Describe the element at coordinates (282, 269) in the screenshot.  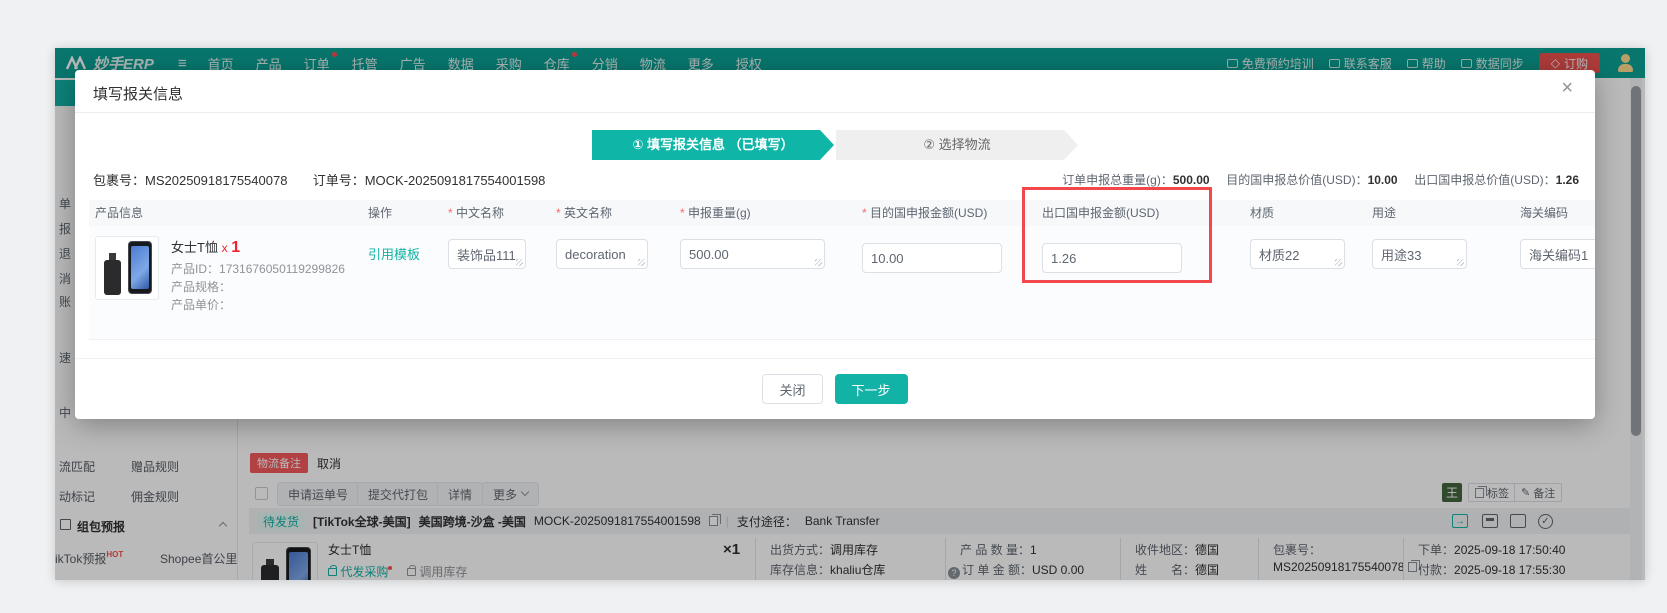
I see `product-id: 1731676050119299826` at that location.